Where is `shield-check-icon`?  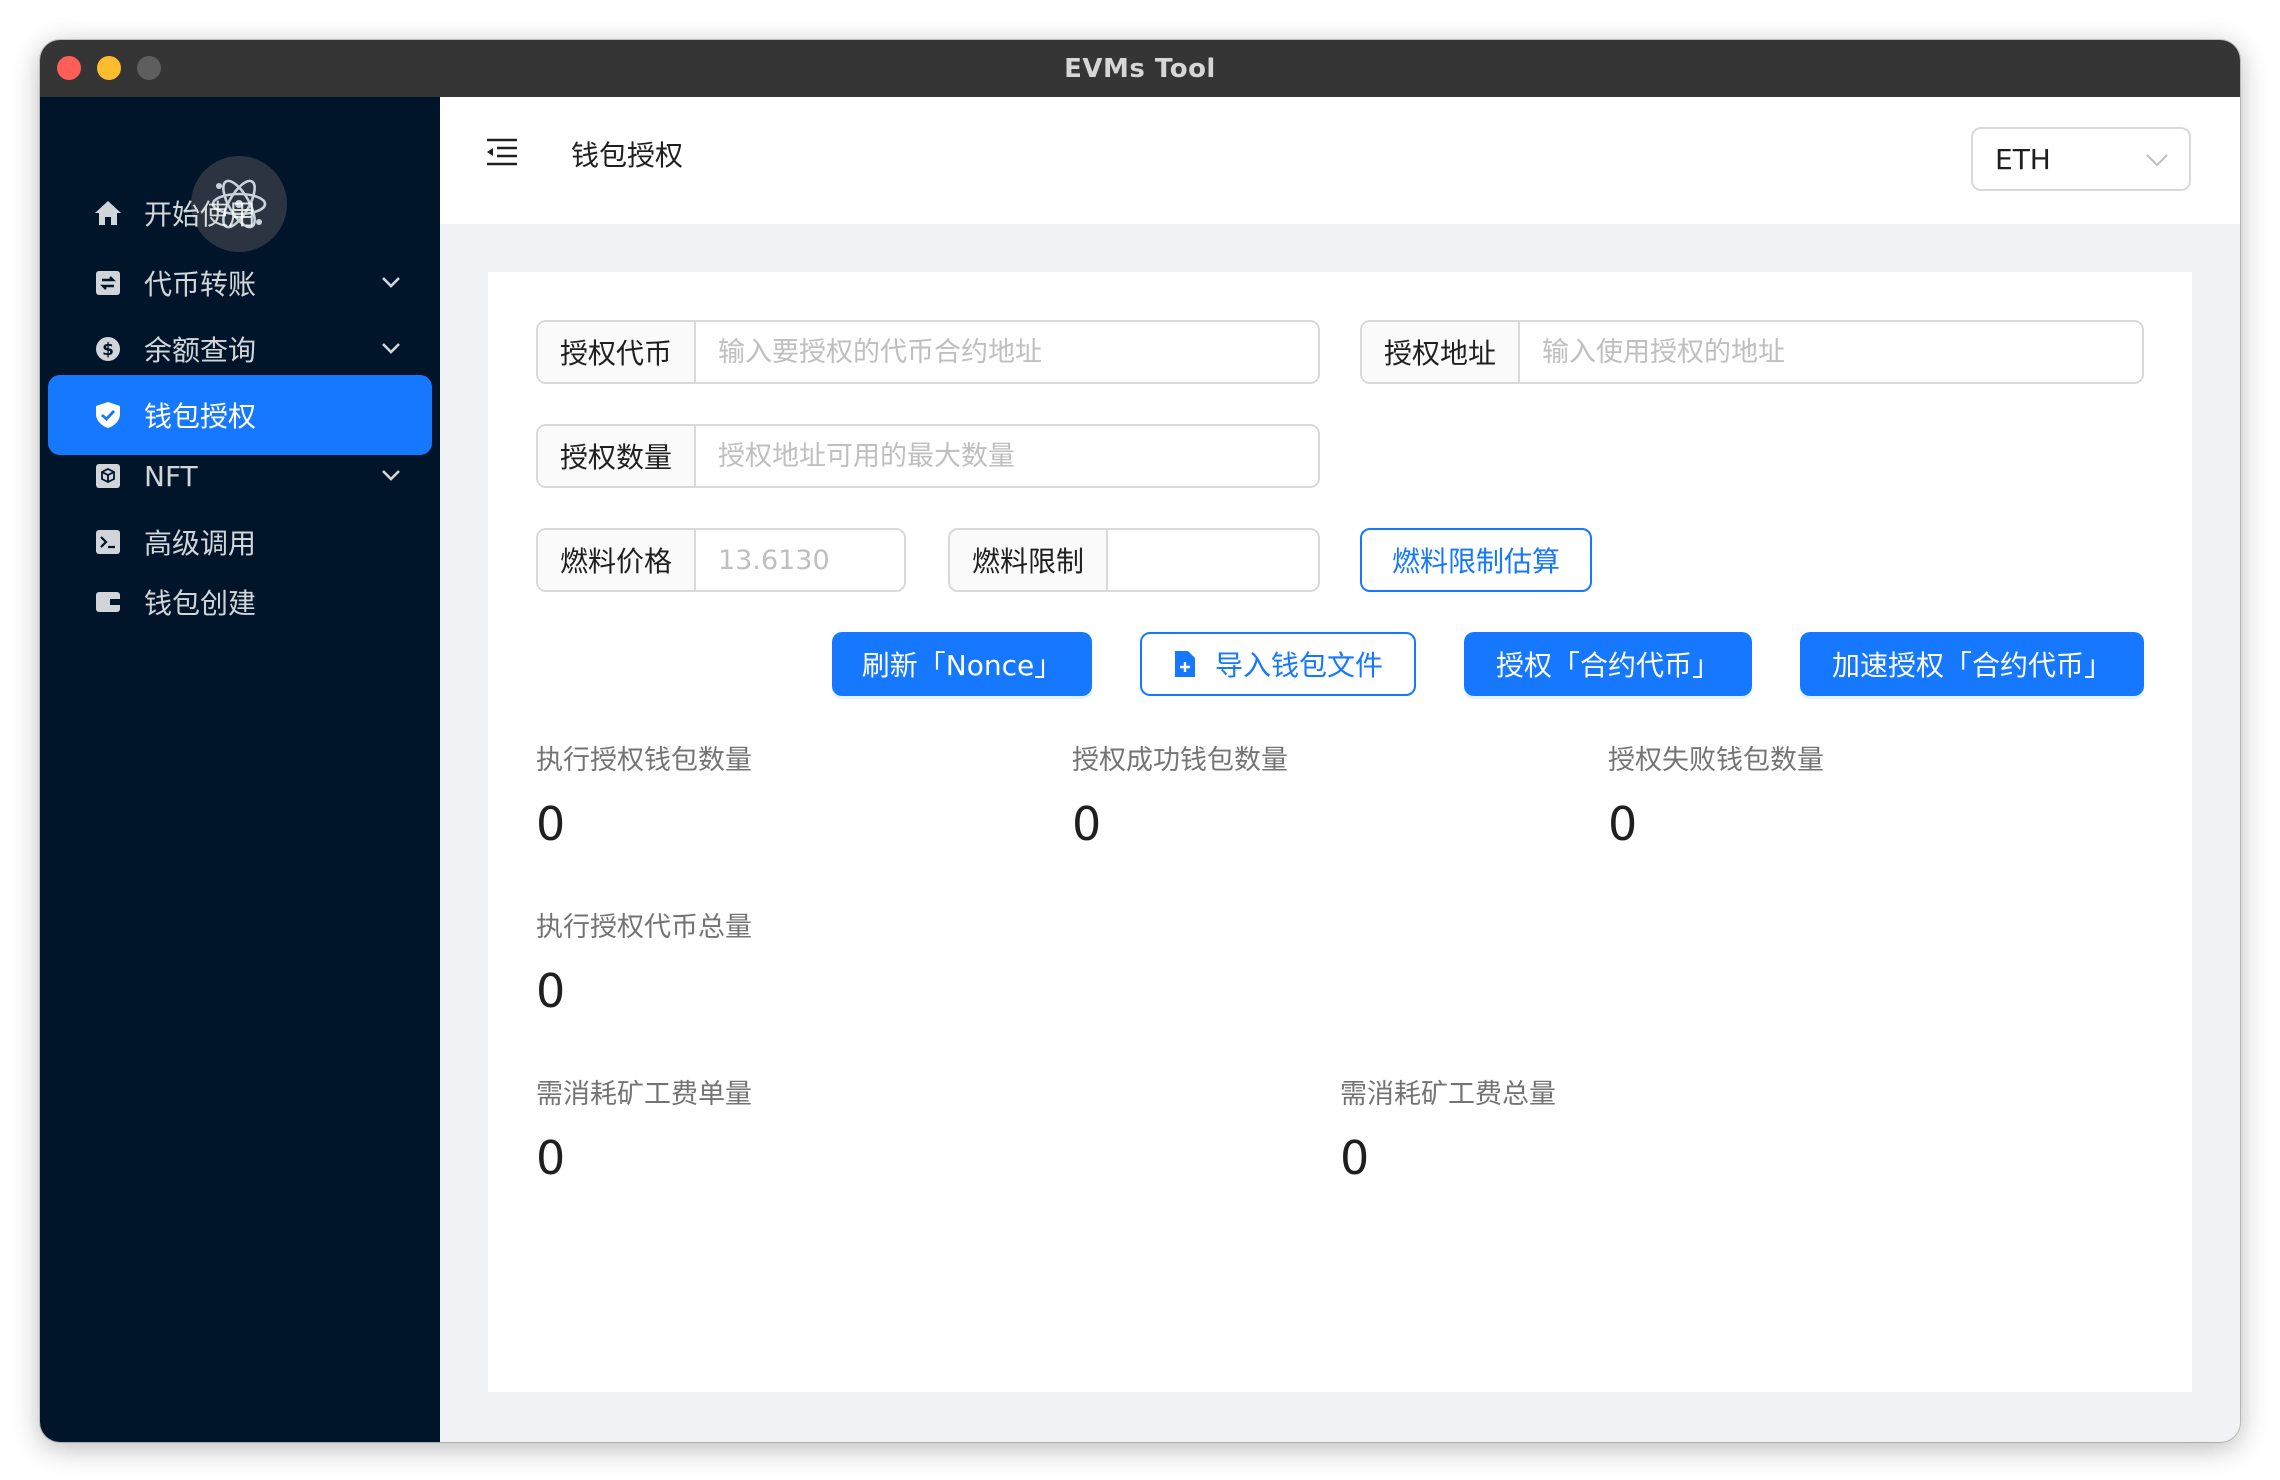 shield-check-icon is located at coordinates (108, 415).